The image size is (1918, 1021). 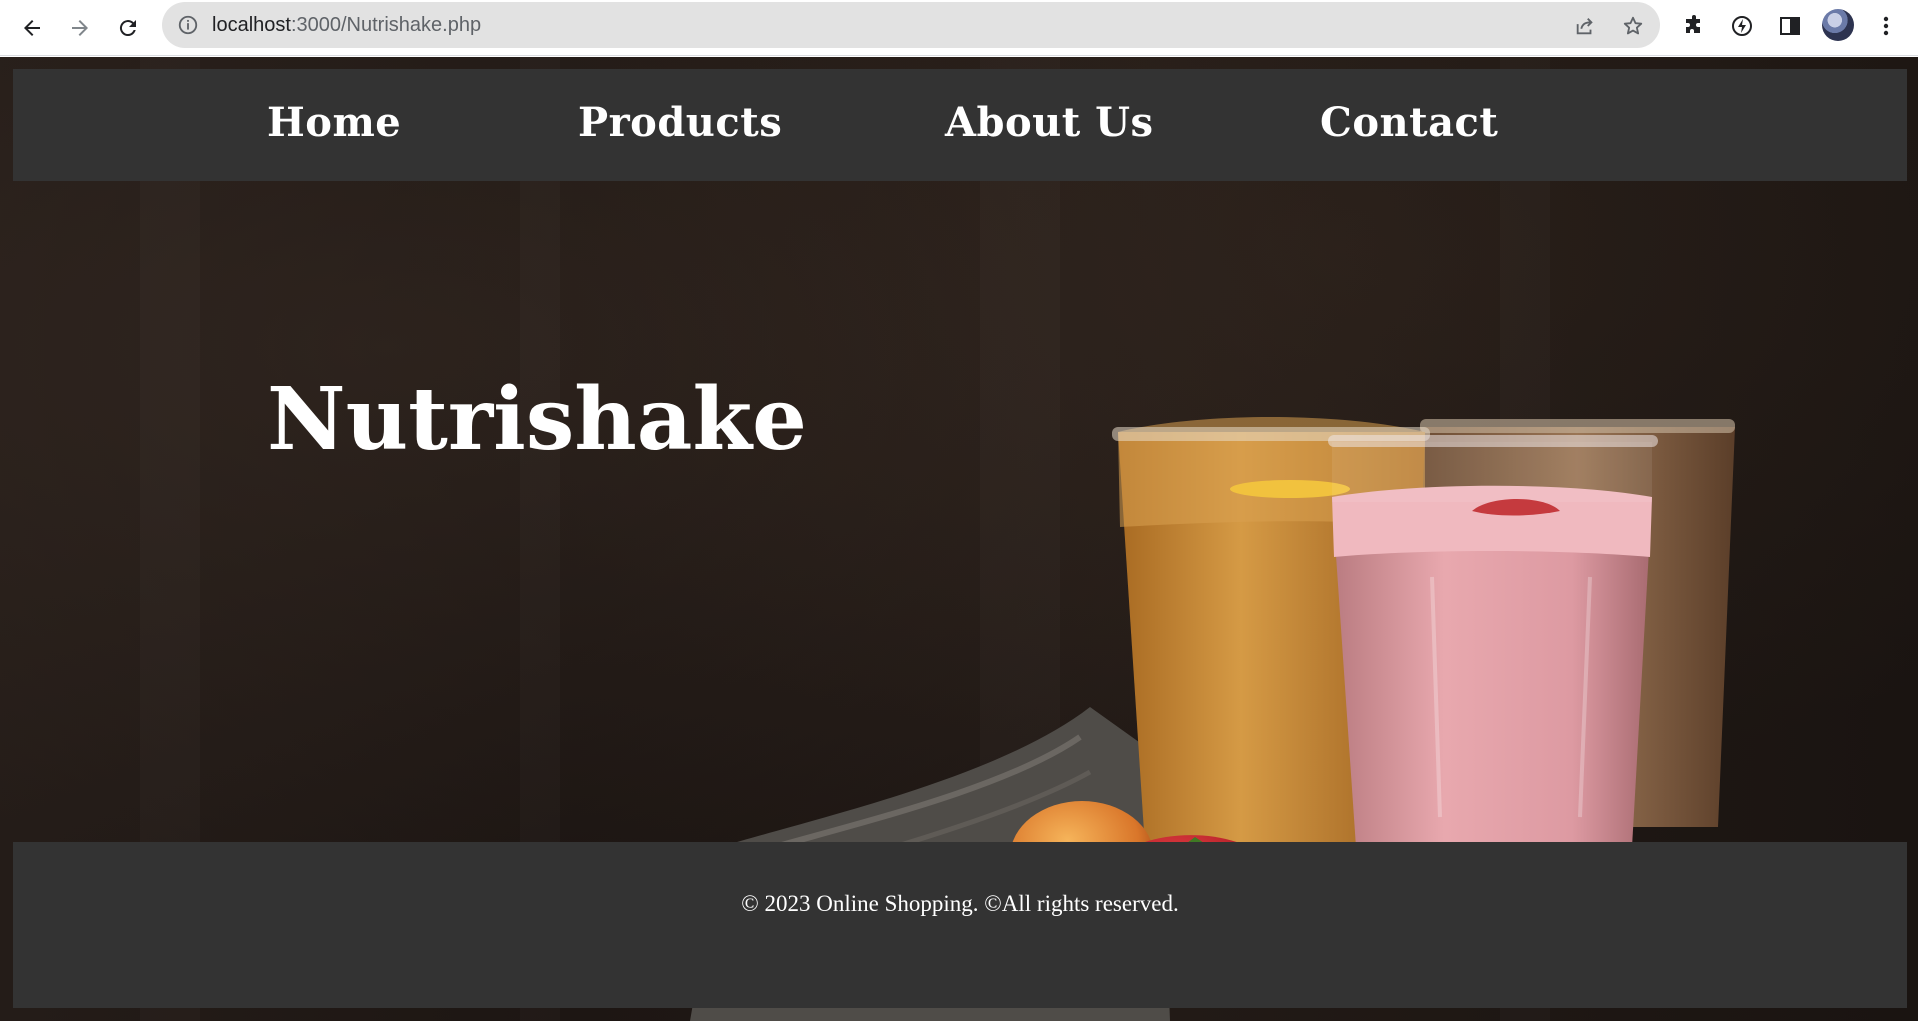 I want to click on reload-icon, so click(x=128, y=28).